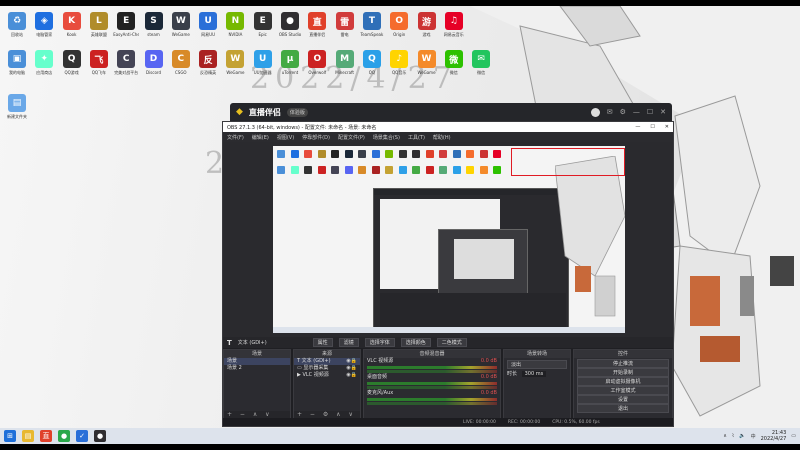 The image size is (800, 450). What do you see at coordinates (345, 62) in the screenshot?
I see `desktop-icon: M Minecraft` at bounding box center [345, 62].